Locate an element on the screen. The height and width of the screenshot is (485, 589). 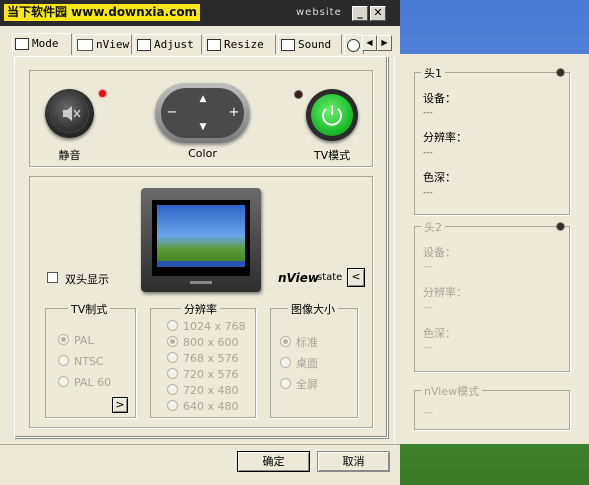
mute-button is located at coordinates (69, 113).